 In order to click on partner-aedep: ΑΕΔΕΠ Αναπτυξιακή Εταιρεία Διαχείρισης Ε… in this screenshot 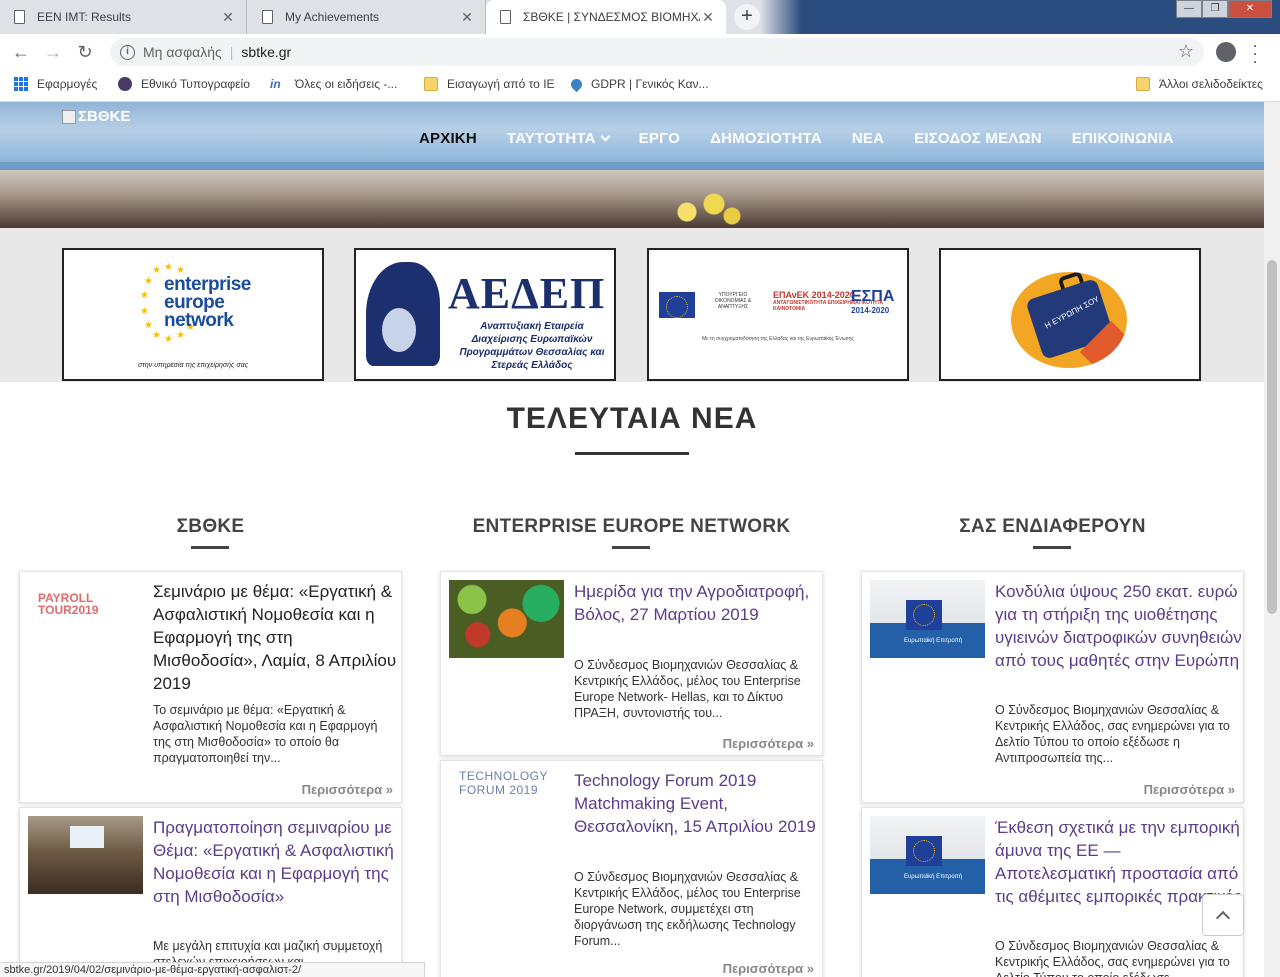, I will do `click(485, 314)`.